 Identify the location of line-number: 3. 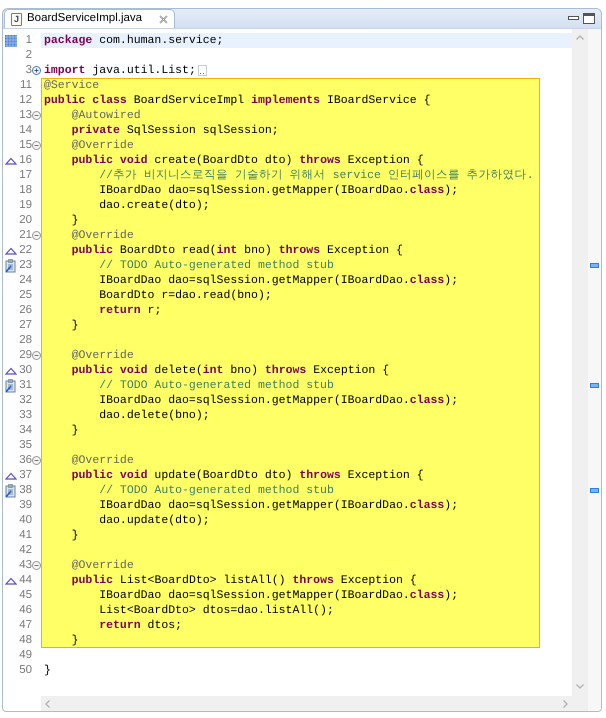
(28, 70).